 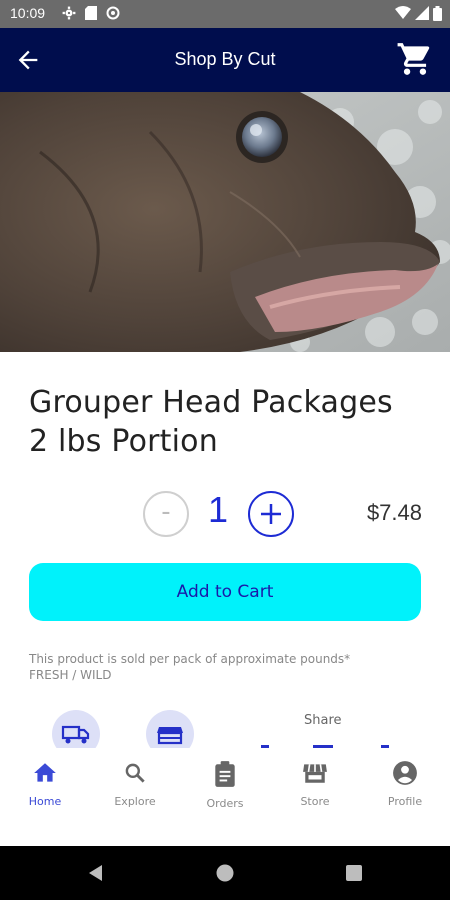 I want to click on cart-icon, so click(x=415, y=59).